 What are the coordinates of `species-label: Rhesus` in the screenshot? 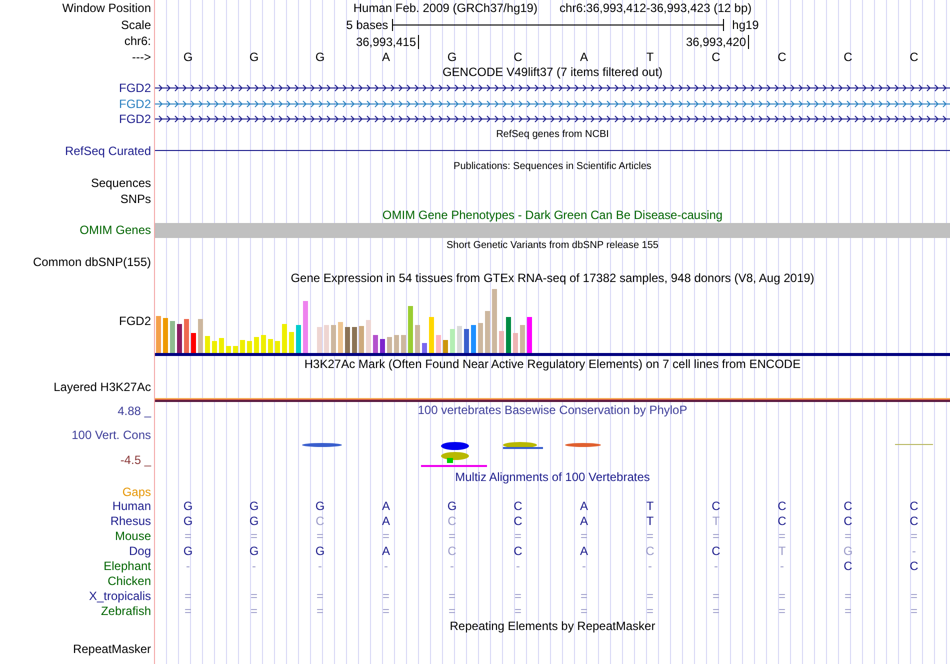 It's located at (130, 521).